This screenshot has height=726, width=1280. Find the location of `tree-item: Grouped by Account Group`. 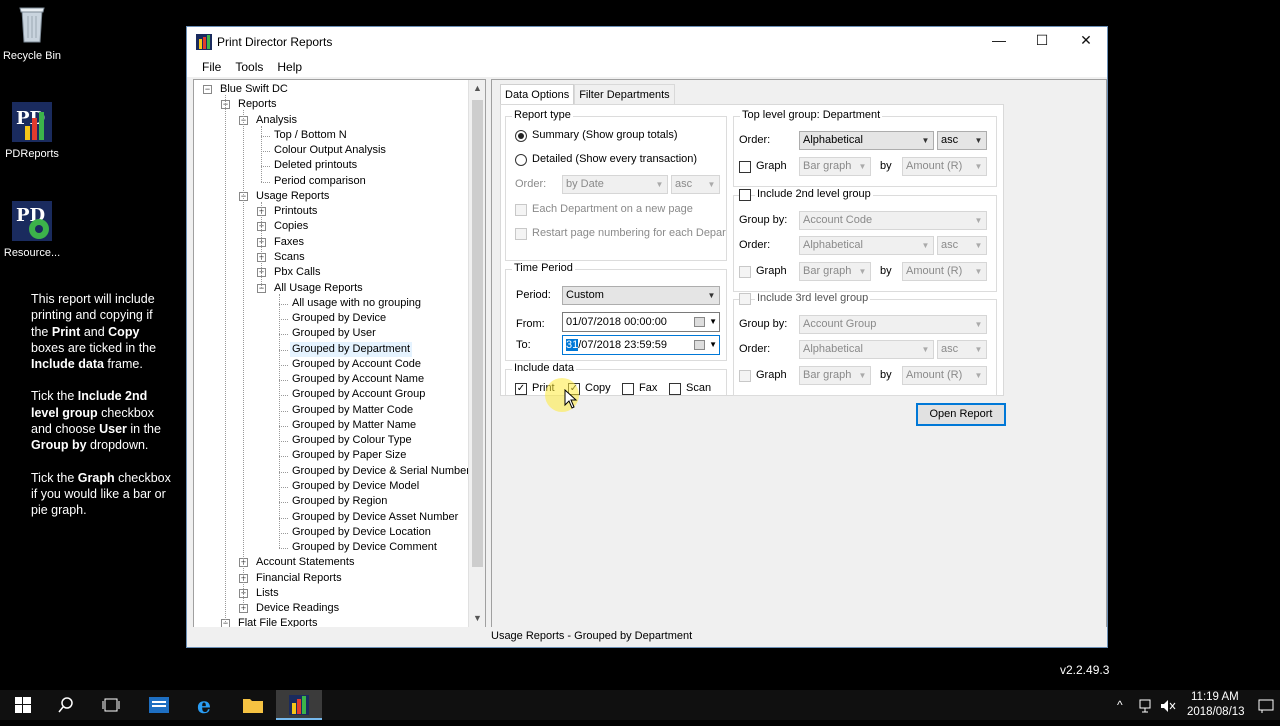

tree-item: Grouped by Account Group is located at coordinates (358, 394).